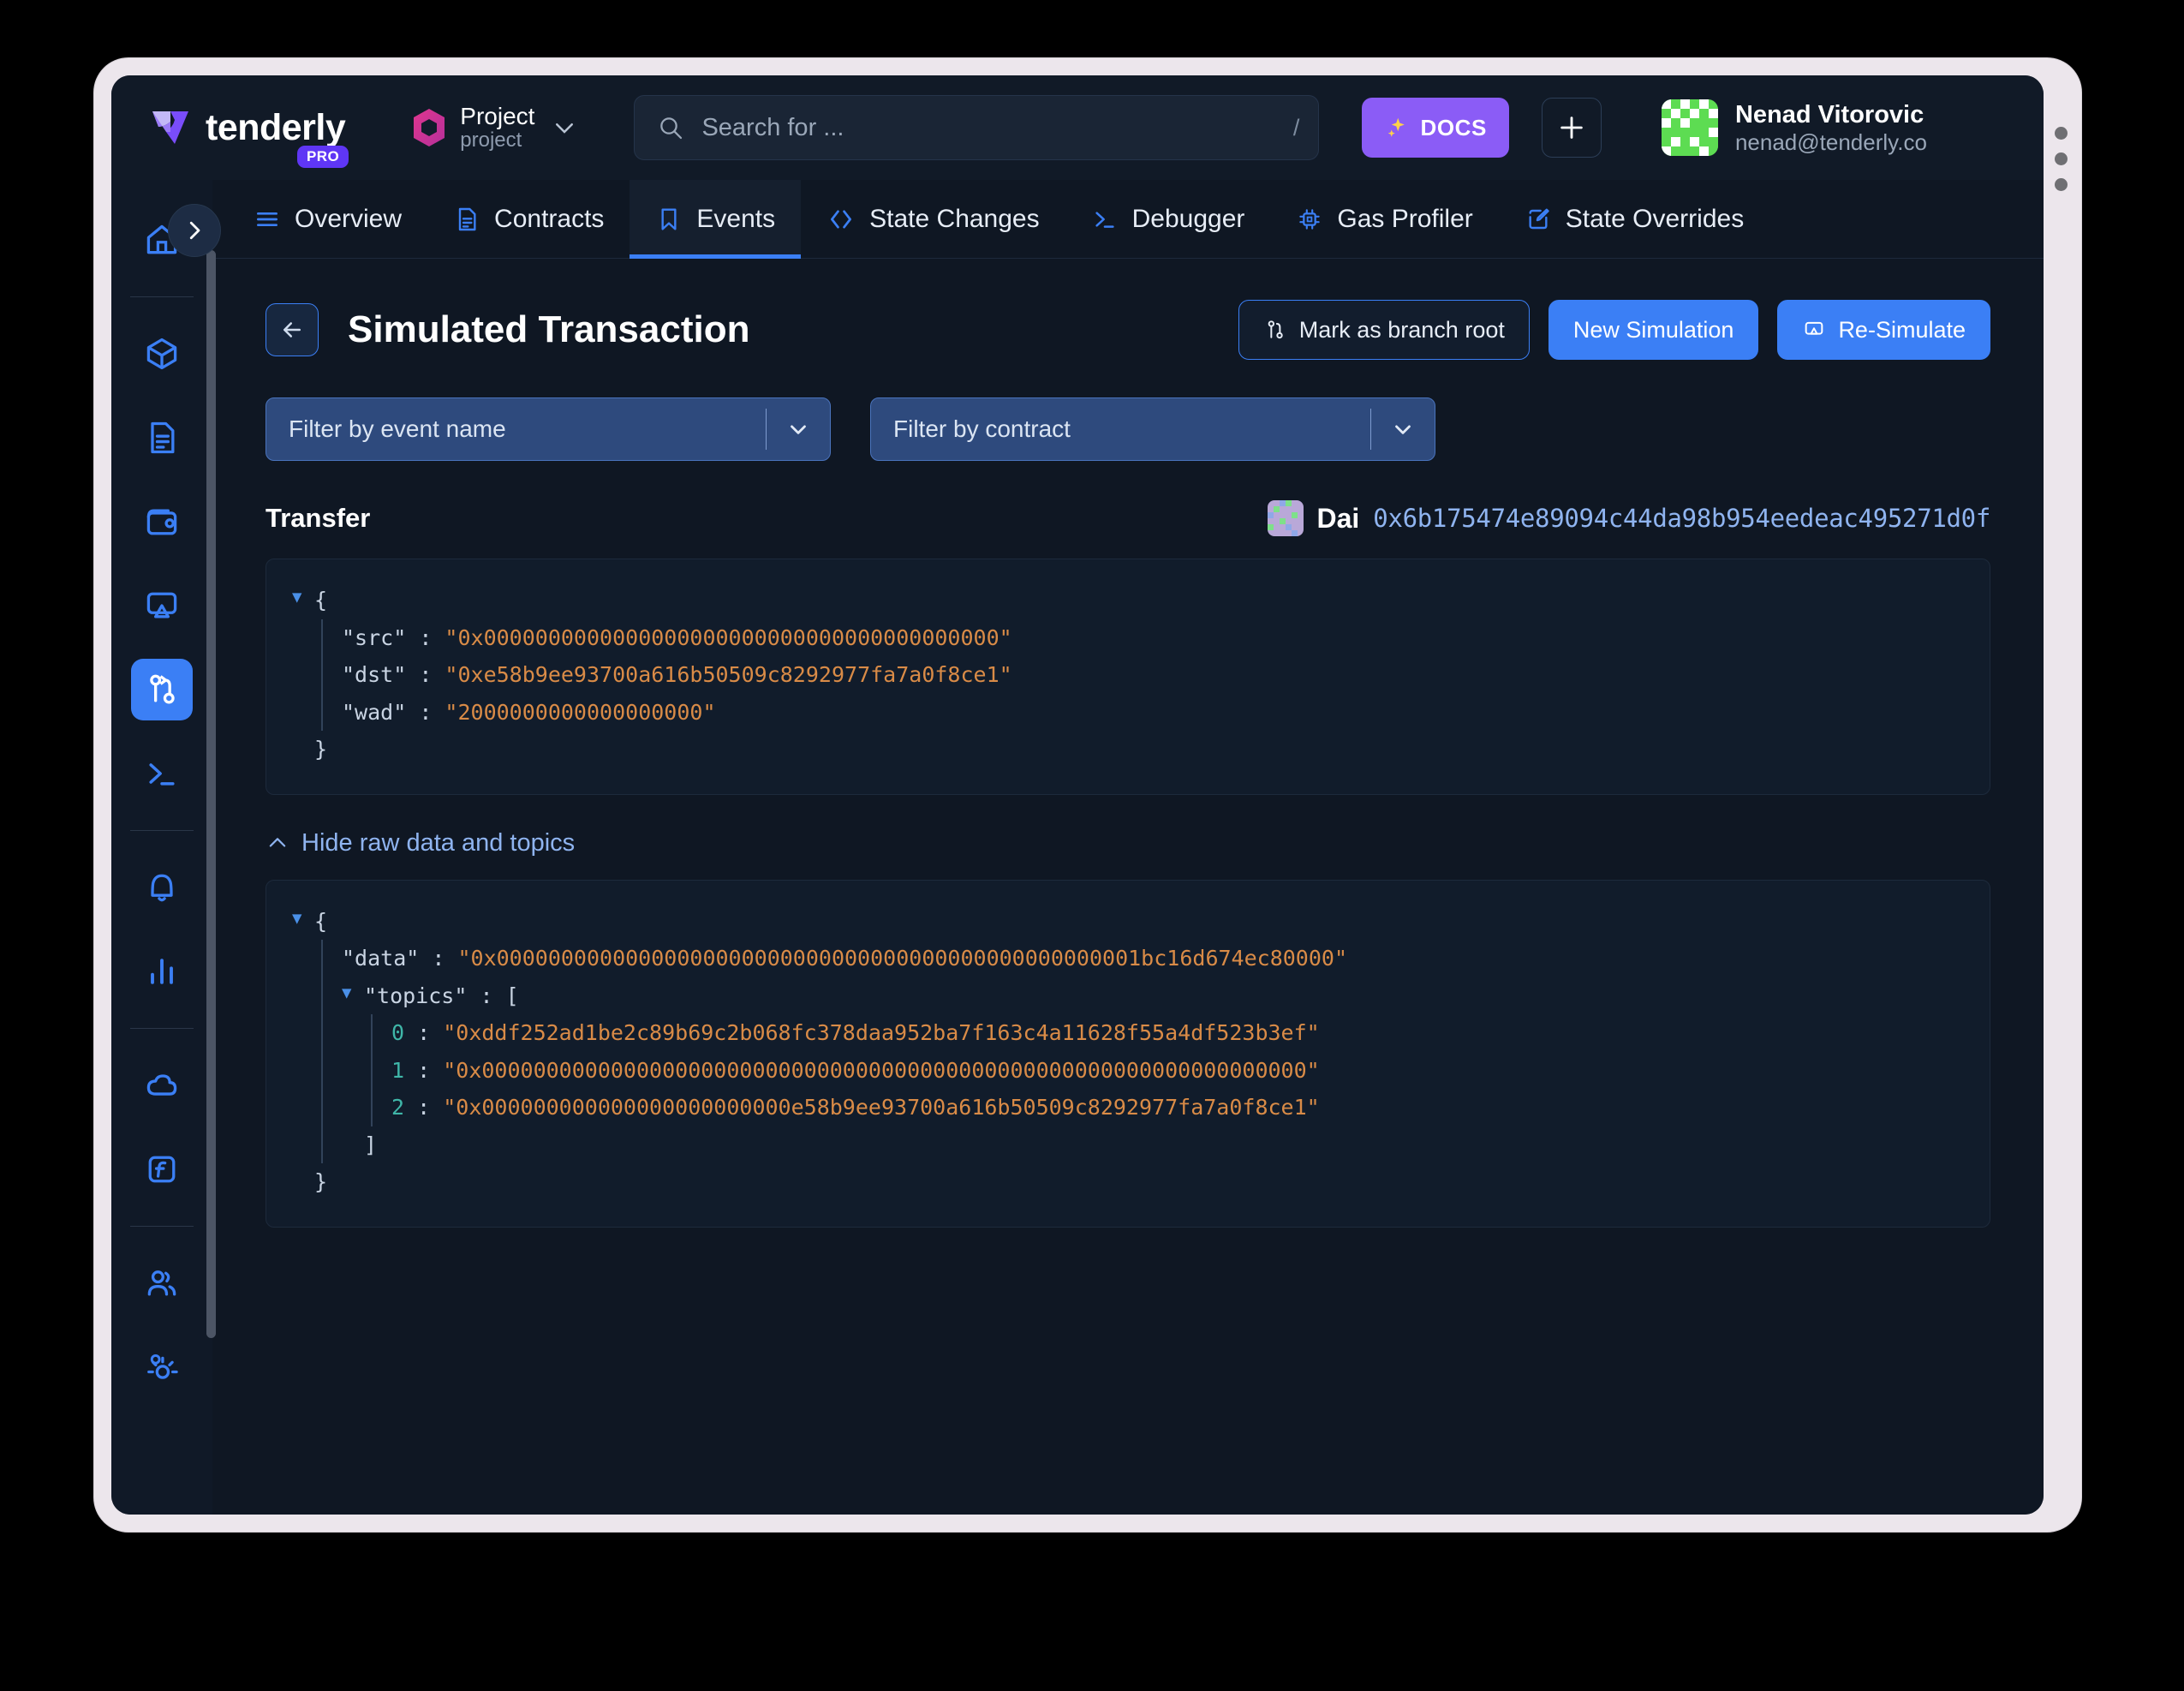 This screenshot has width=2184, height=1691. Describe the element at coordinates (439, 842) in the screenshot. I see `toggle-raw-data-label: Hide raw data and topics` at that location.